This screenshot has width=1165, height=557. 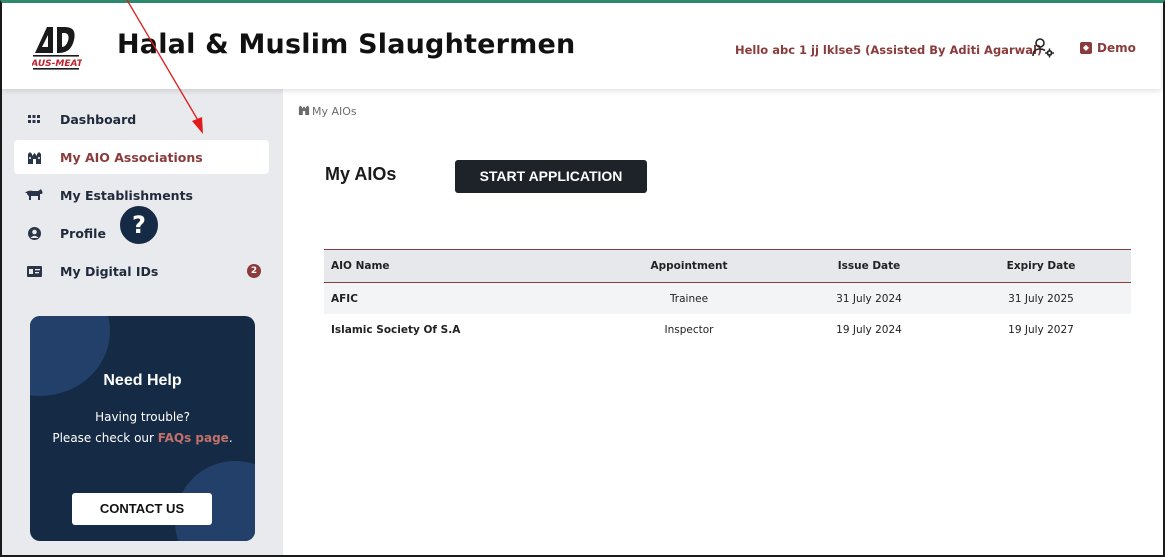 I want to click on cell-appointment: Inspector, so click(x=689, y=329).